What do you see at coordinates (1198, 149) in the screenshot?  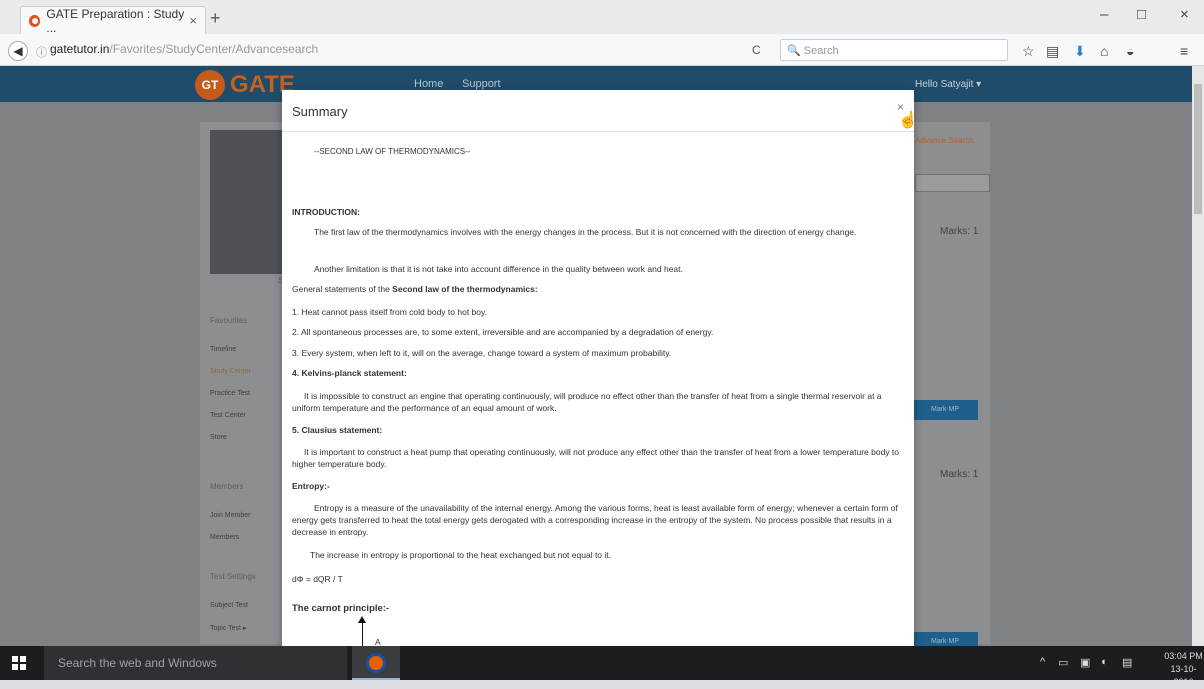 I see `scrollbar-thumb` at bounding box center [1198, 149].